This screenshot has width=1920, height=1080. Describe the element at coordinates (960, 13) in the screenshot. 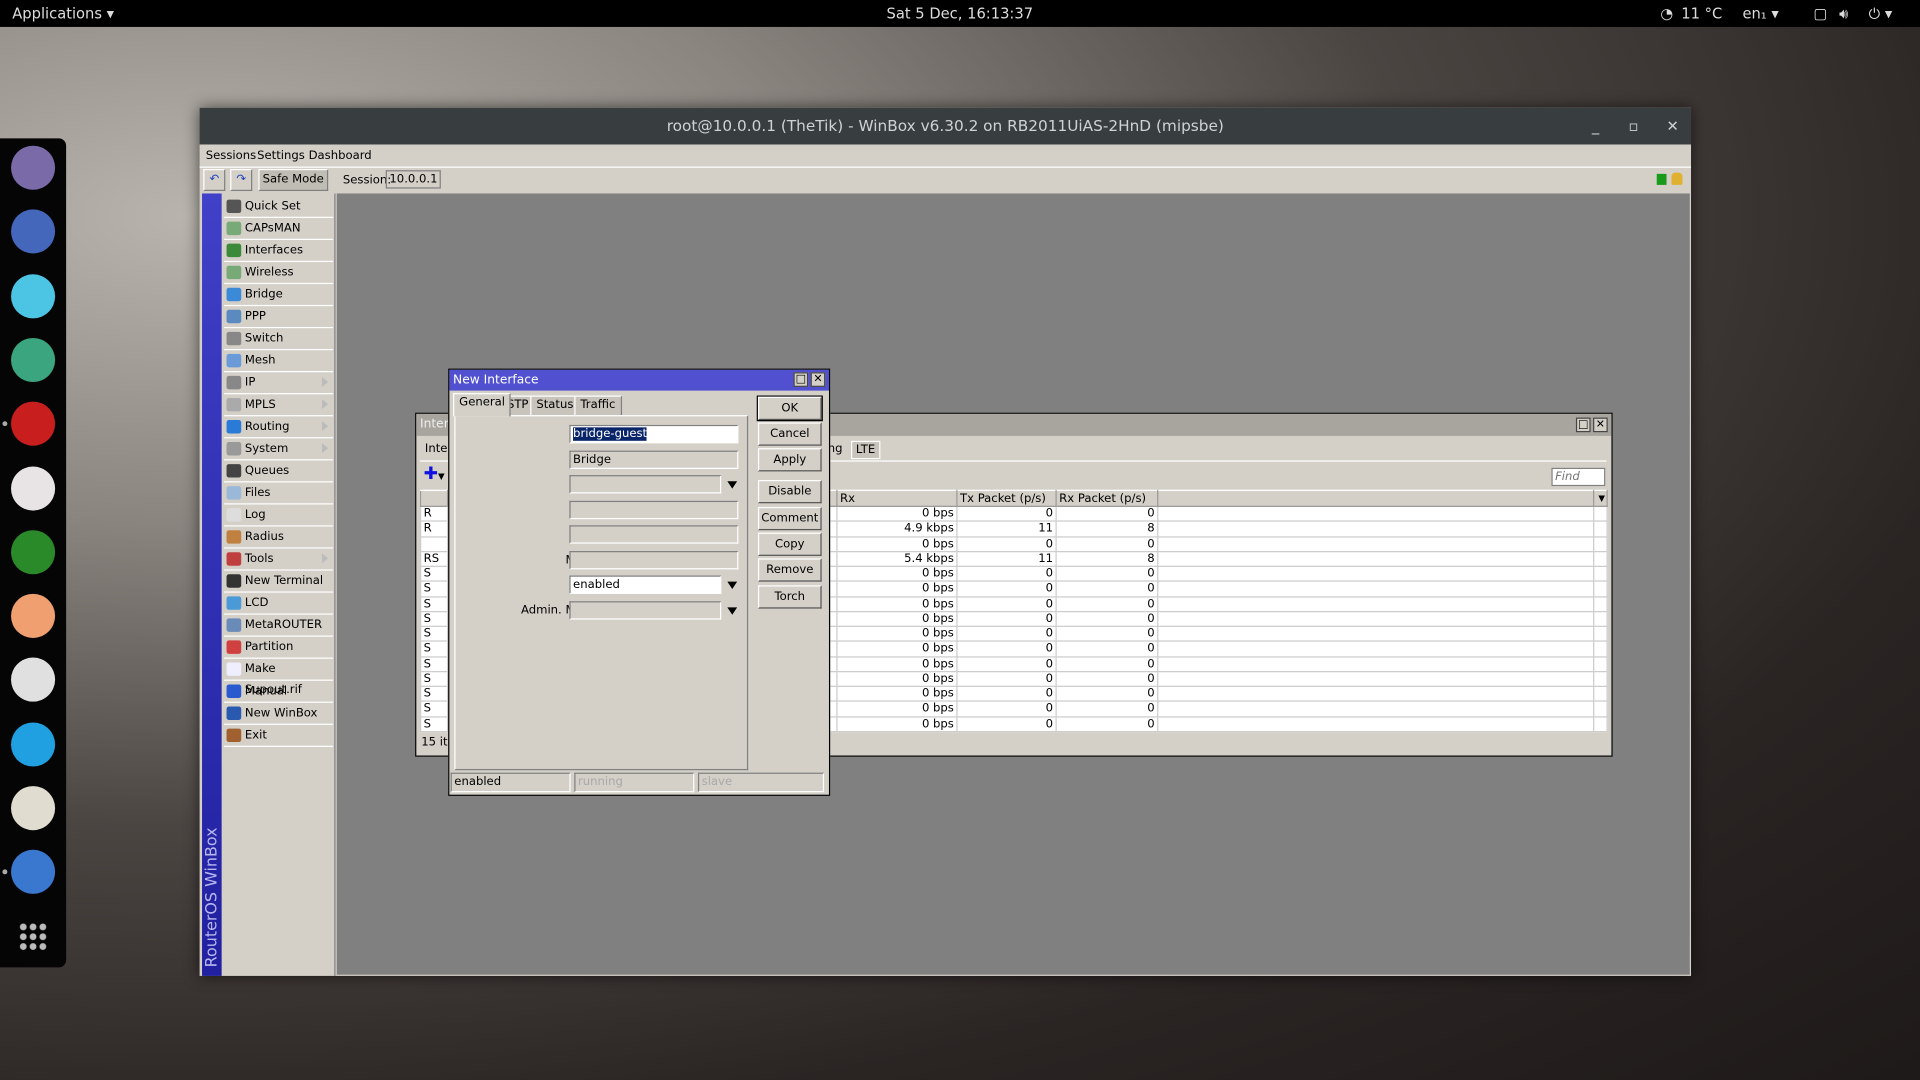

I see `clock: Sat 5 Dec, 16:13:37` at that location.